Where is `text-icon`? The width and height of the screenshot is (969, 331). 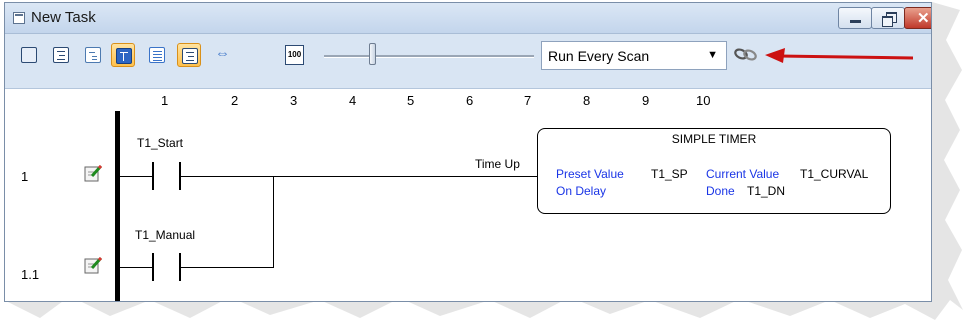 text-icon is located at coordinates (124, 56).